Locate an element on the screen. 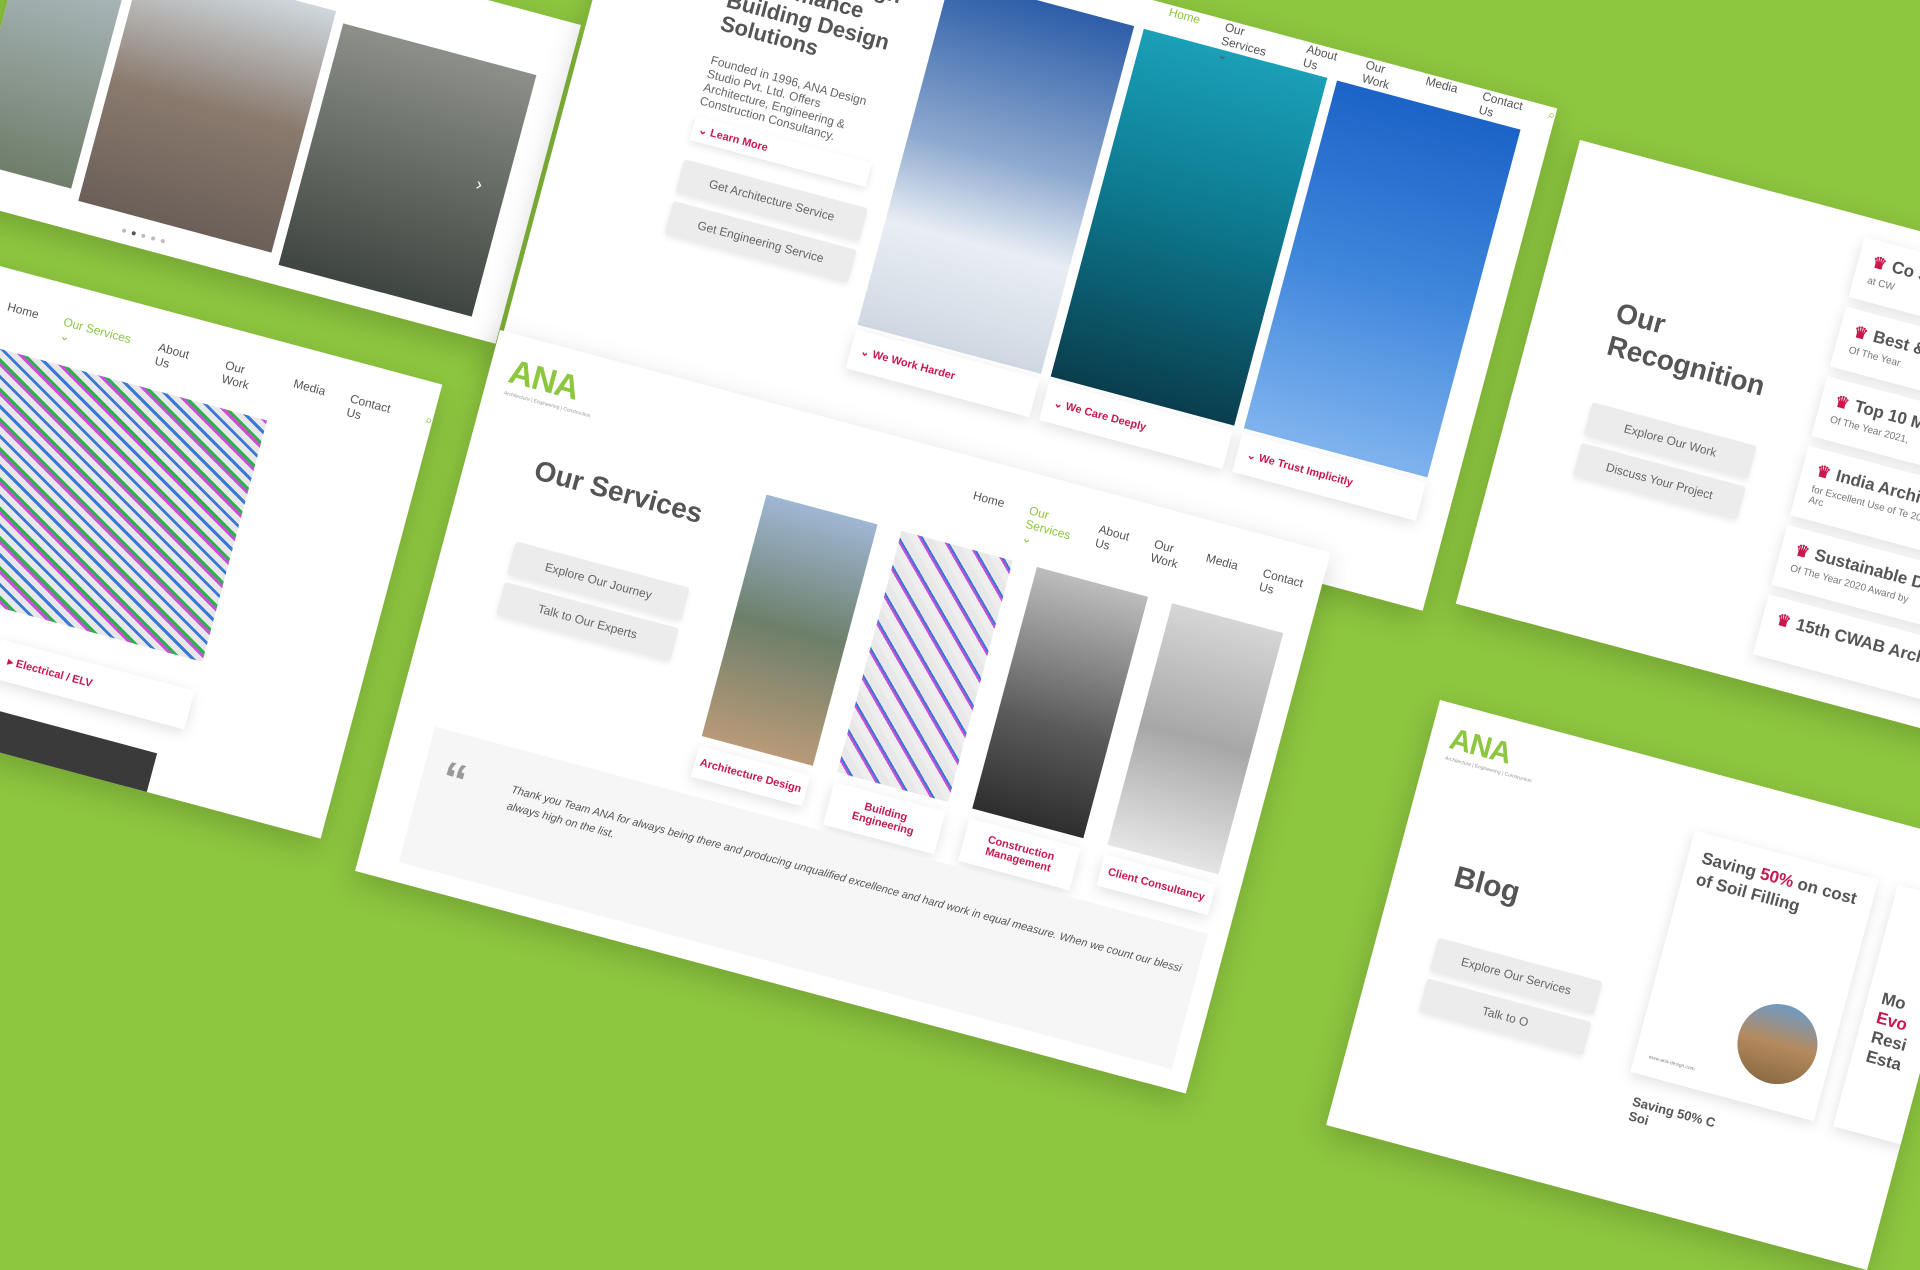 The image size is (1920, 1270). mep-model-image is located at coordinates (134, 502).